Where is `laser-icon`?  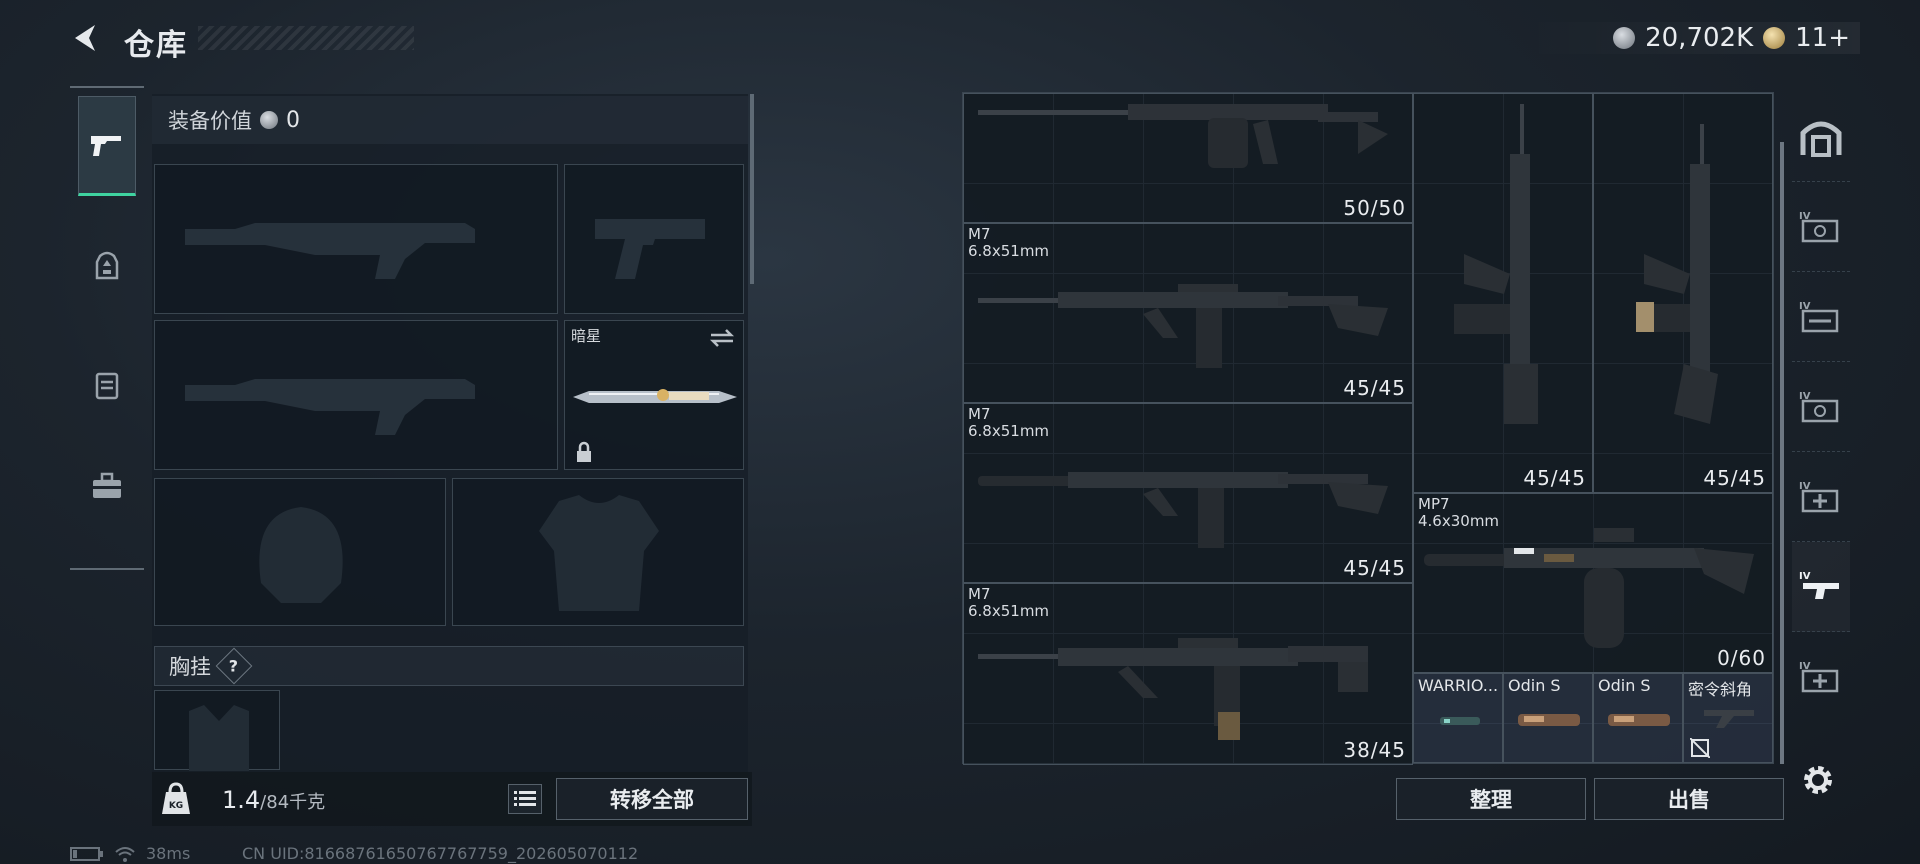
laser-icon is located at coordinates (1460, 721).